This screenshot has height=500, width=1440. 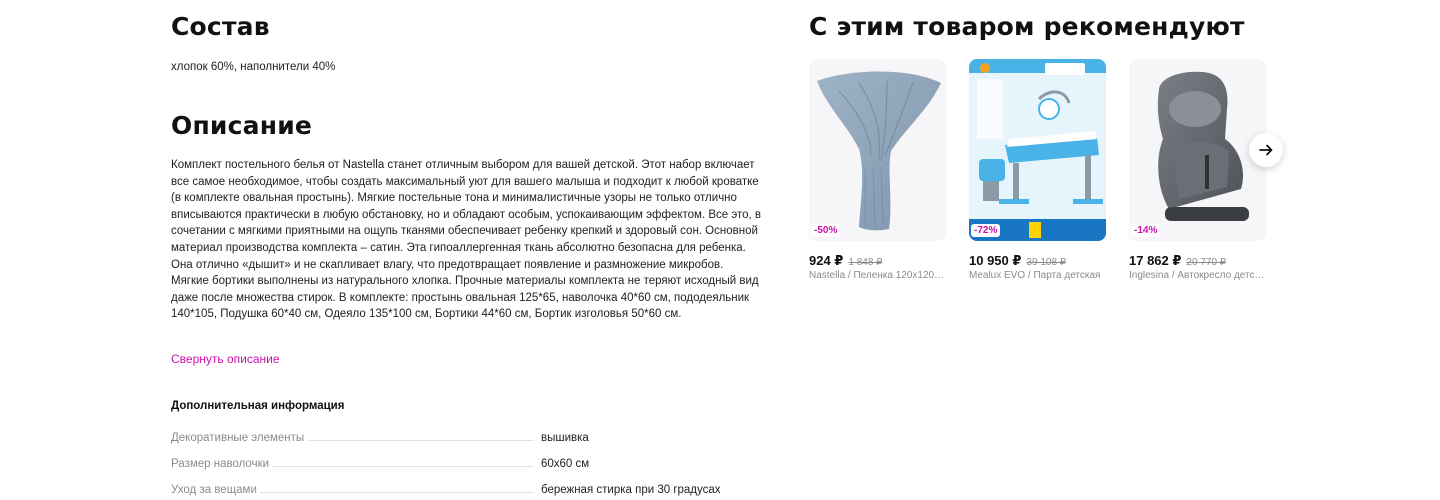 I want to click on description-title: Описание, so click(x=242, y=125).